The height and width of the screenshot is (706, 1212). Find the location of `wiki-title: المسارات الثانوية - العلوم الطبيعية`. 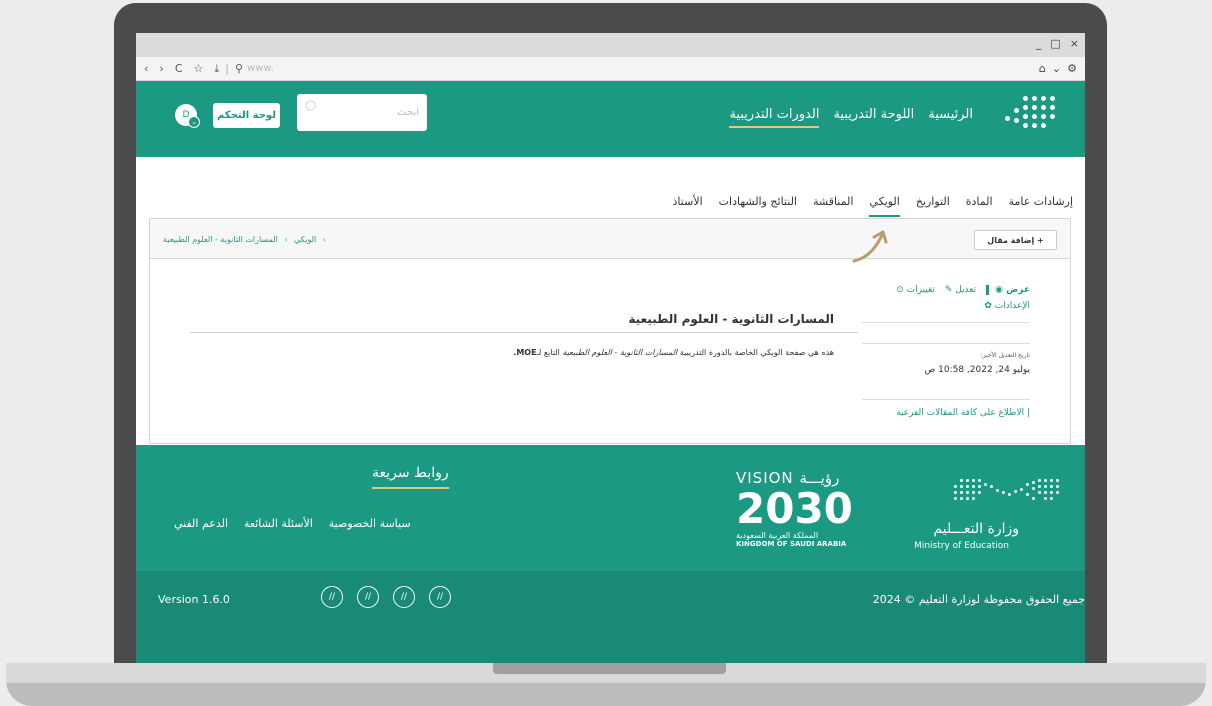

wiki-title: المسارات الثانوية - العلوم الطبيعية is located at coordinates (731, 319).